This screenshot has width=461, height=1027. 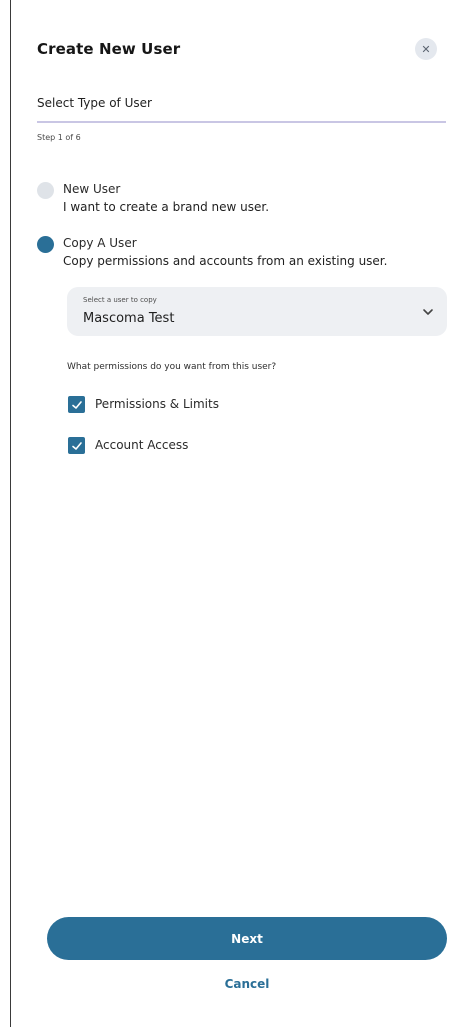 I want to click on radio-label-new-user: New User, so click(x=92, y=189).